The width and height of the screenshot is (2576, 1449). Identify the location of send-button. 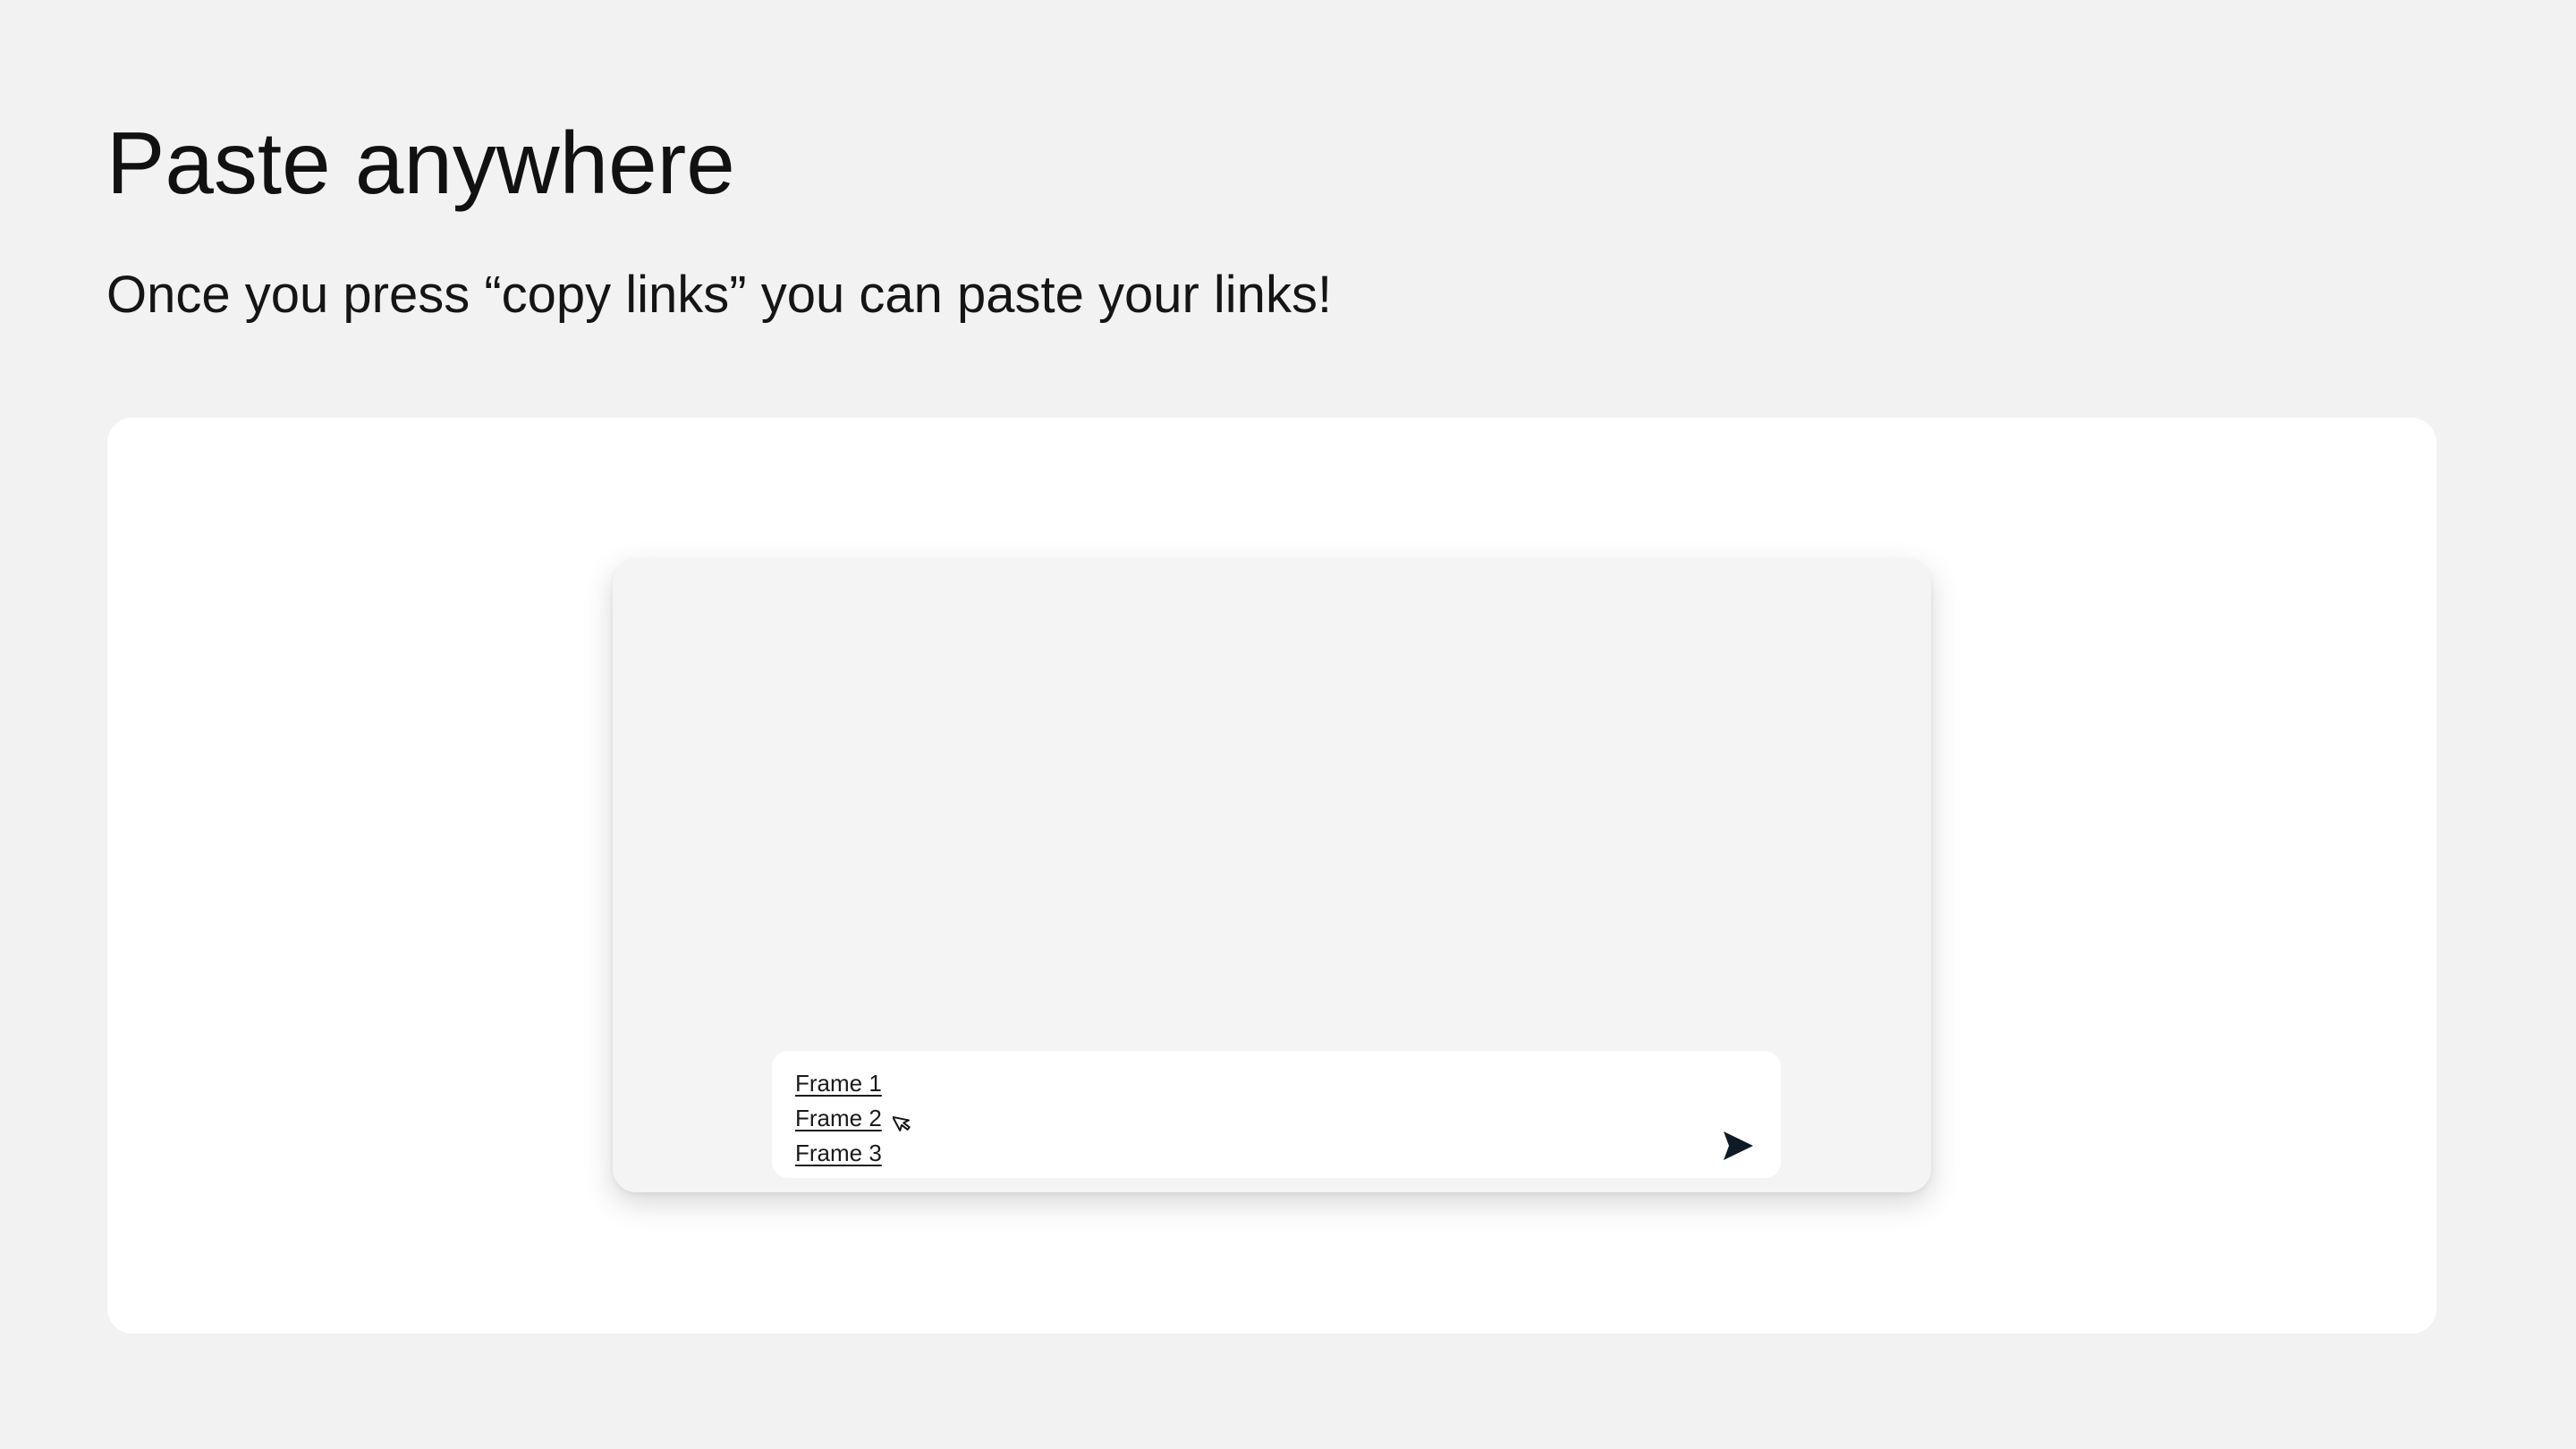
(1738, 1145).